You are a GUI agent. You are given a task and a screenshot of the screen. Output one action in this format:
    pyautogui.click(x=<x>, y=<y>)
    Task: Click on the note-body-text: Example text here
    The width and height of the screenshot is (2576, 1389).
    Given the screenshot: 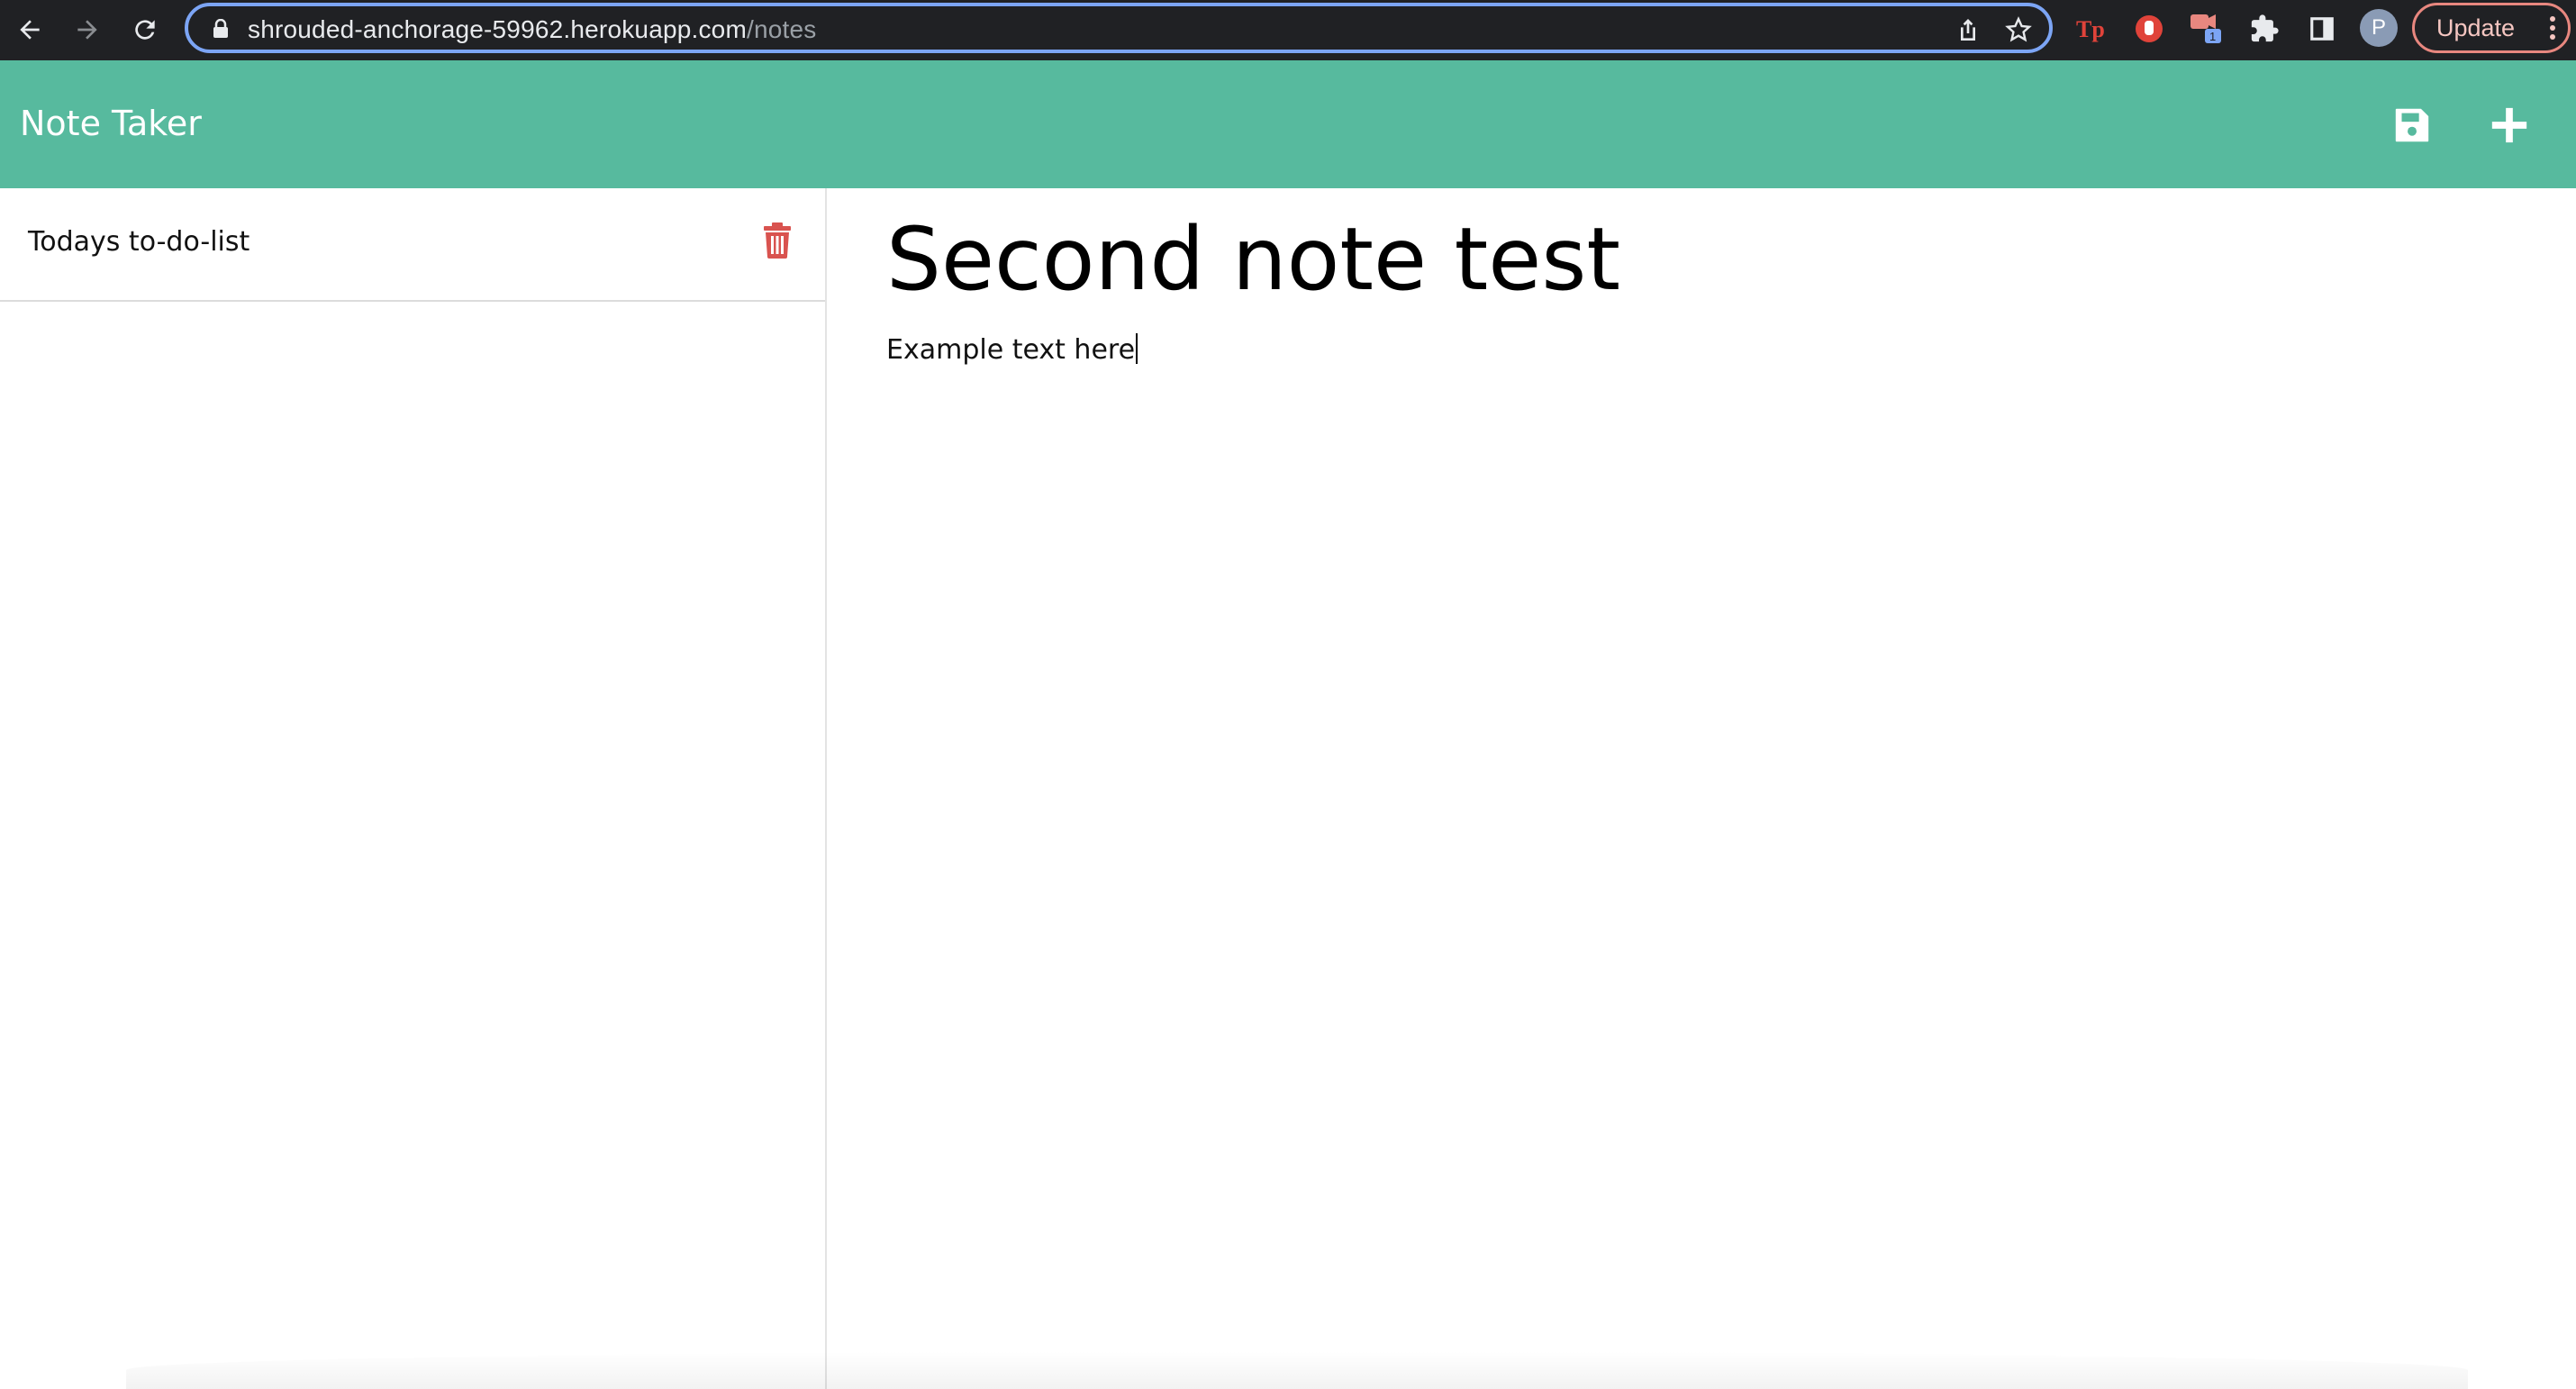 What is the action you would take?
    pyautogui.click(x=1011, y=350)
    